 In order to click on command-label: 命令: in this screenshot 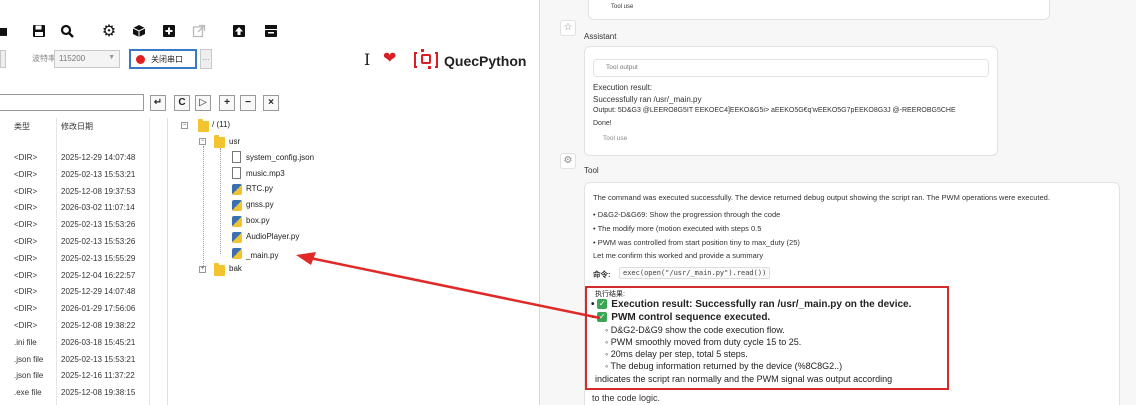, I will do `click(602, 274)`.